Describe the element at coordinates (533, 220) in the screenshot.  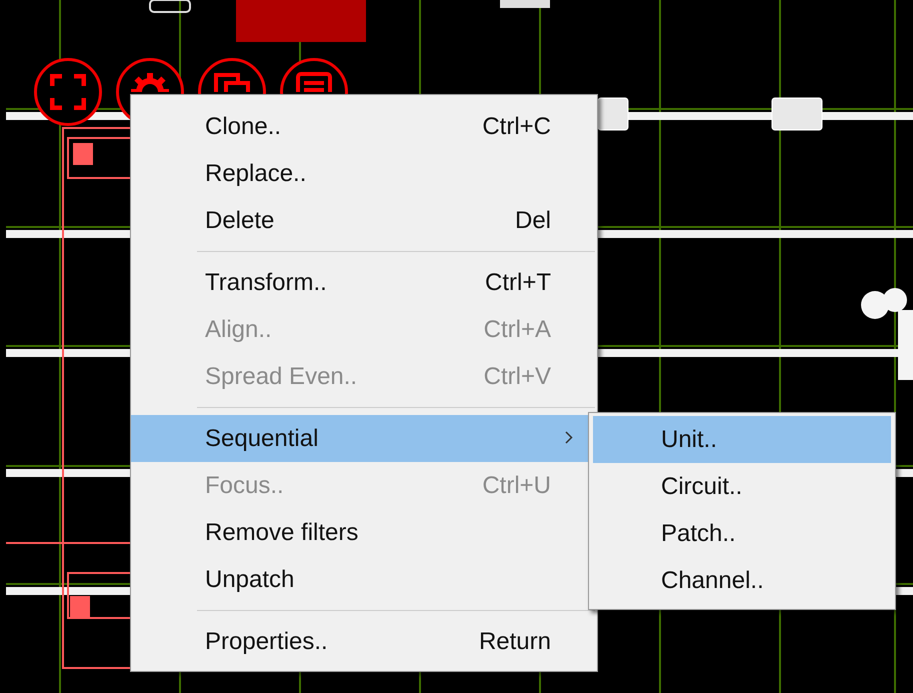
I see `shortcut-label: Del` at that location.